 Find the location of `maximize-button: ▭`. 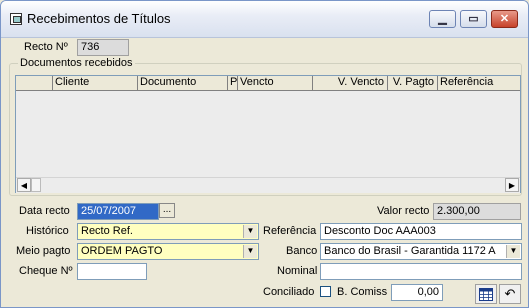

maximize-button: ▭ is located at coordinates (473, 19).